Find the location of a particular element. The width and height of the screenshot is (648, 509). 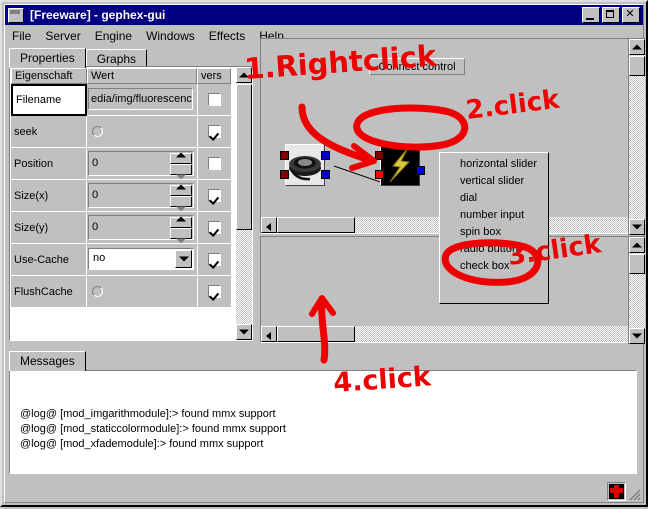

properties-scrollbar is located at coordinates (244, 203).